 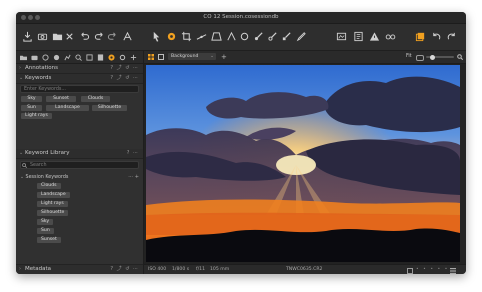 What do you see at coordinates (432, 57) in the screenshot?
I see `zoom-slider-handle` at bounding box center [432, 57].